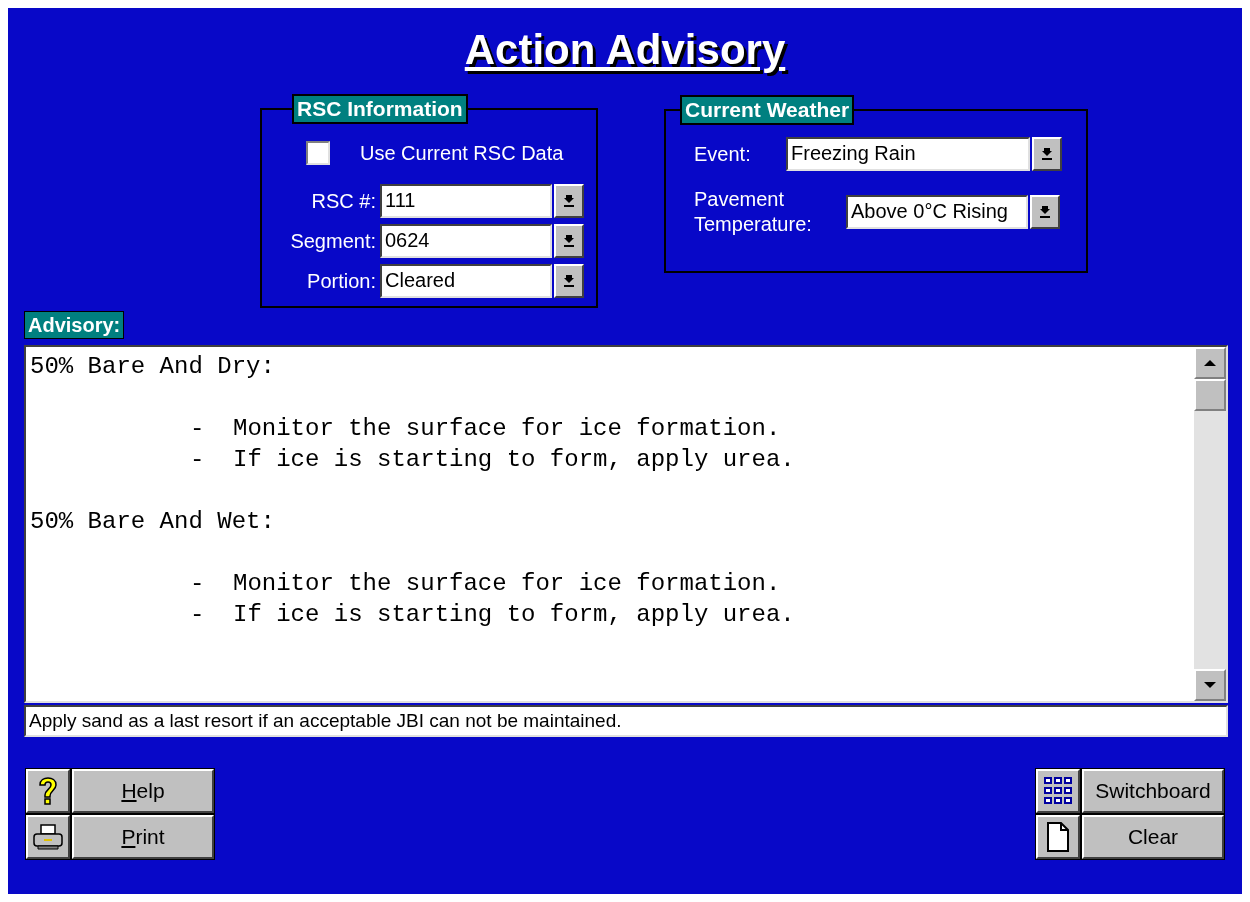  What do you see at coordinates (343, 201) in the screenshot?
I see `field-label: RSC #:` at bounding box center [343, 201].